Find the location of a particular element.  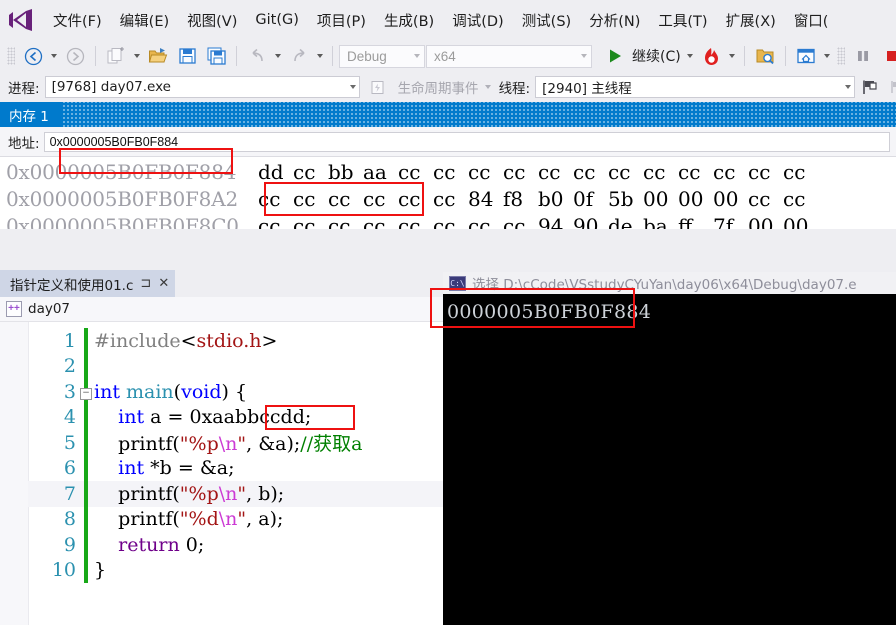

home-window-button is located at coordinates (806, 56).